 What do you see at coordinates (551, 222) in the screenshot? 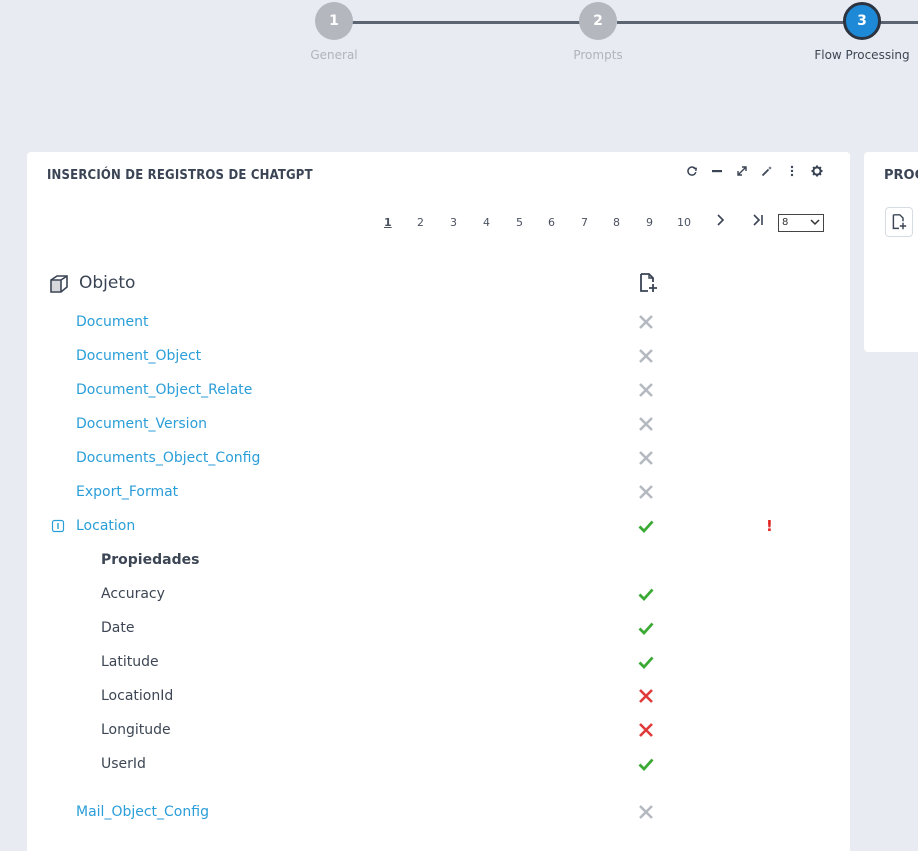
I see `page-6: 6` at bounding box center [551, 222].